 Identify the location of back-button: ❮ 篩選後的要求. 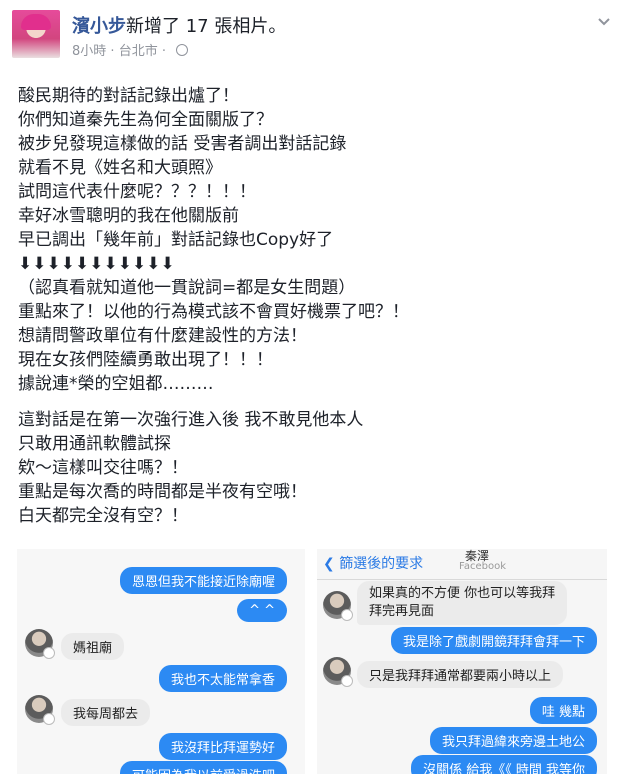
(373, 563).